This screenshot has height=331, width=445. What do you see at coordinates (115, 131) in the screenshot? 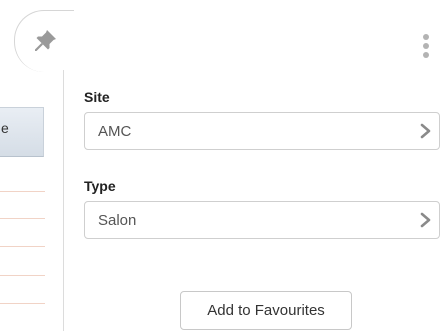
I see `site-value: AMC` at bounding box center [115, 131].